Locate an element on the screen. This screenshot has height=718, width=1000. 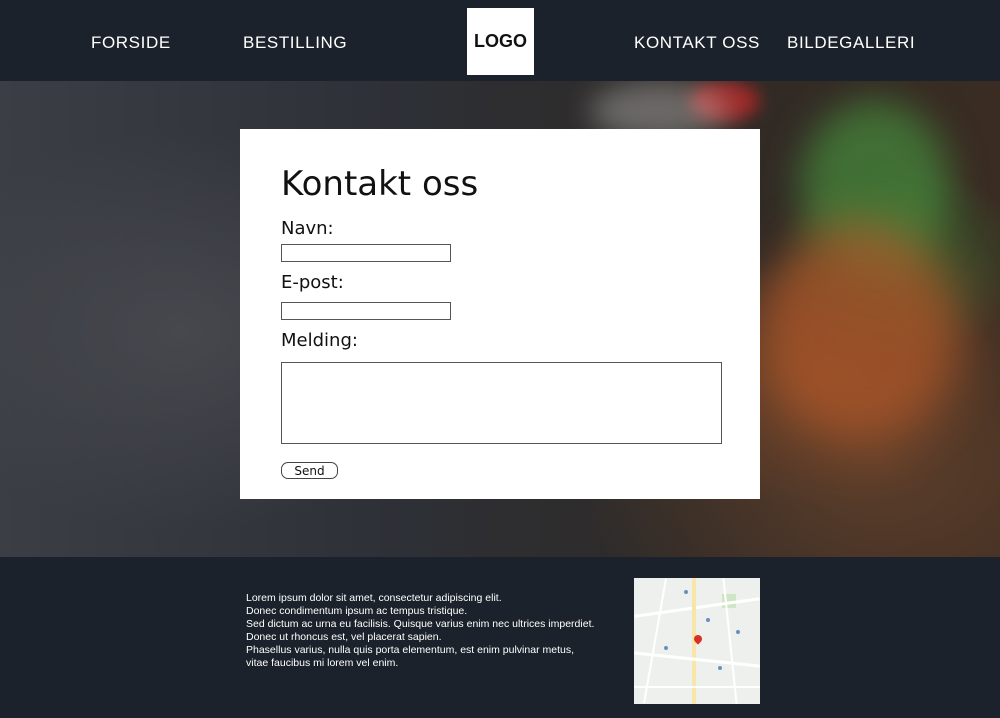
name-label: Navn: is located at coordinates (307, 228).